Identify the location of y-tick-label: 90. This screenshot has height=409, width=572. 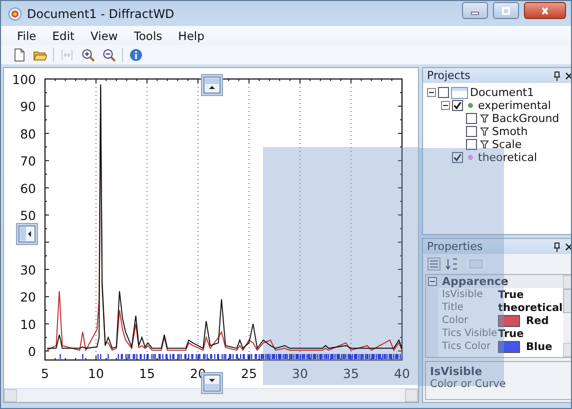
(28, 106).